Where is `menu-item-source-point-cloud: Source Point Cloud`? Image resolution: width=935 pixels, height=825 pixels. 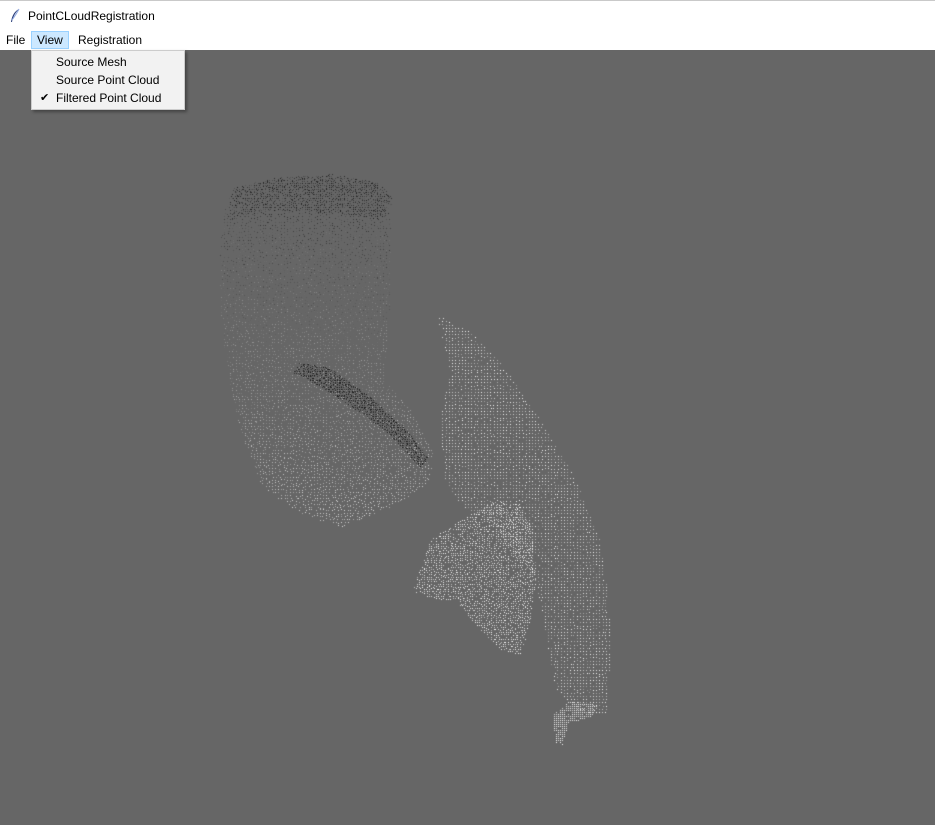
menu-item-source-point-cloud: Source Point Cloud is located at coordinates (108, 80).